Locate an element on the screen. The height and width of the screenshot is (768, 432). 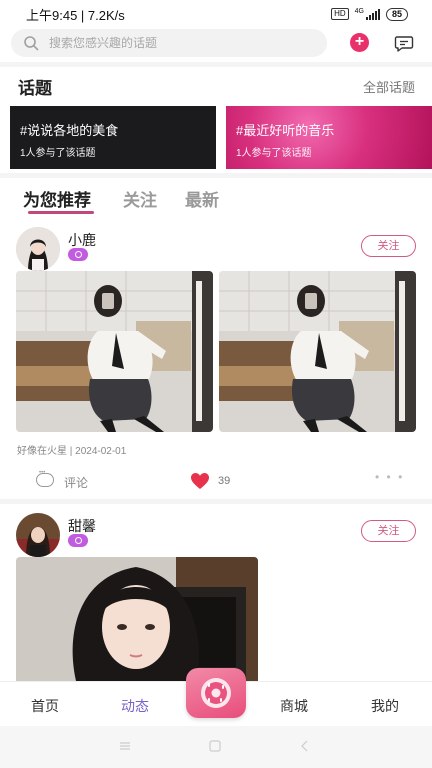
user-name: 小鹿 is located at coordinates (82, 240).